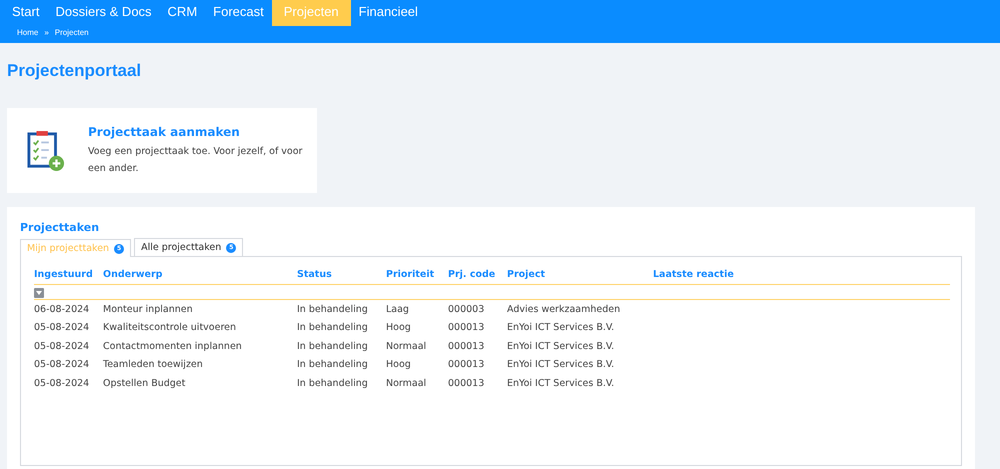 This screenshot has width=1000, height=469. What do you see at coordinates (60, 228) in the screenshot?
I see `section-title: Projecttaken` at bounding box center [60, 228].